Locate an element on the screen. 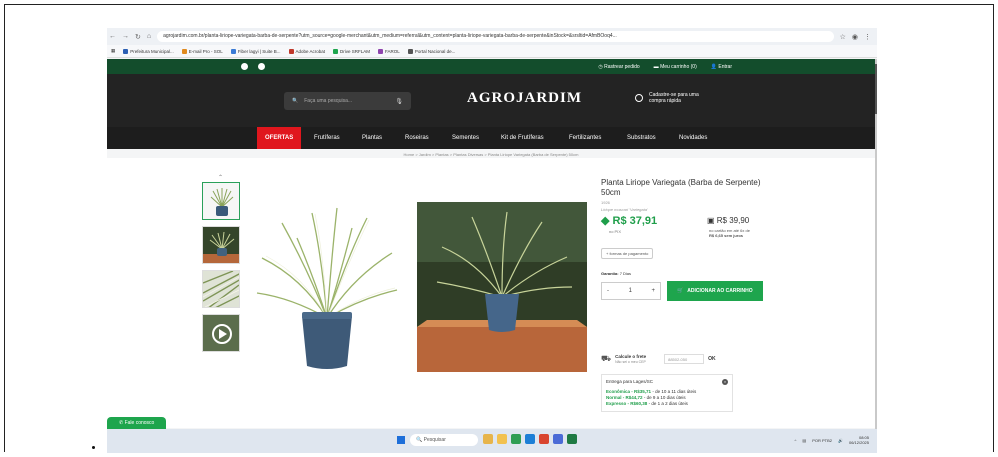  qty-value: 1 is located at coordinates (630, 291).